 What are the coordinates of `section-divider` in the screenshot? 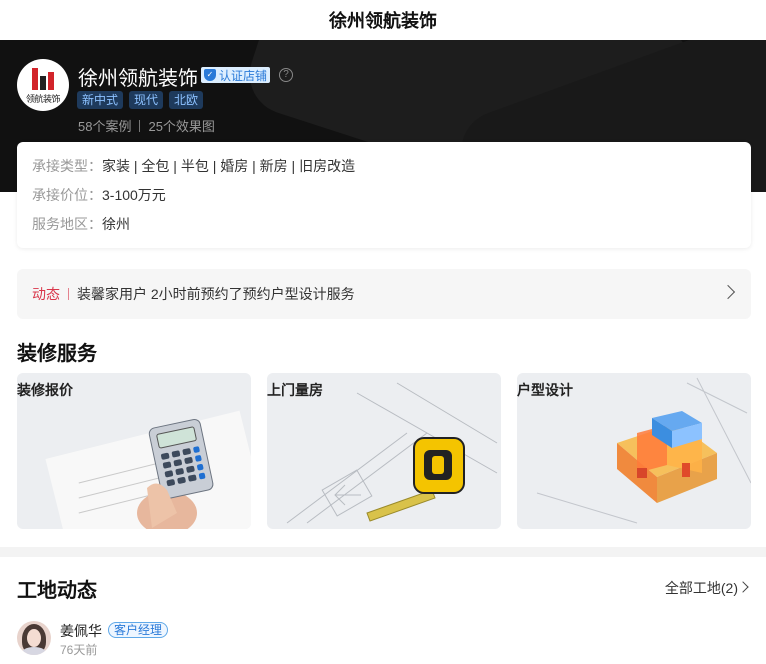 It's located at (383, 552).